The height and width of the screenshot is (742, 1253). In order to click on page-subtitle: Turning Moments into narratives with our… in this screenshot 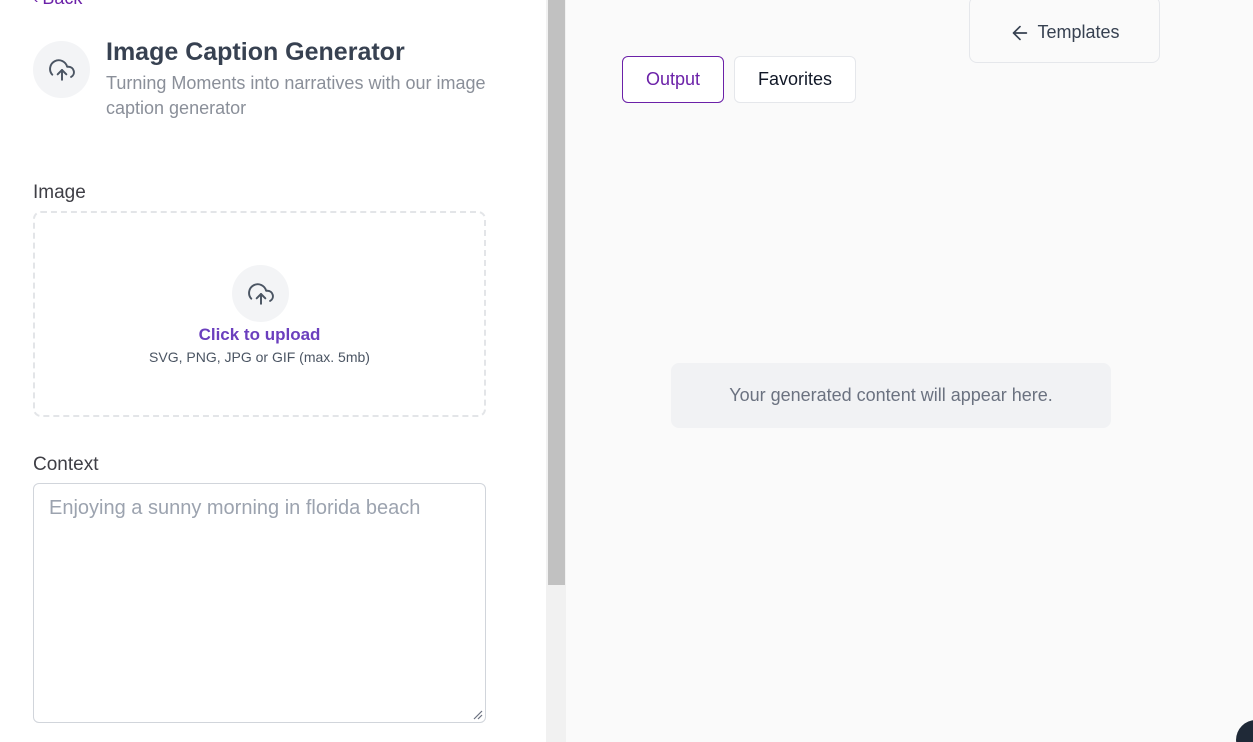, I will do `click(296, 95)`.